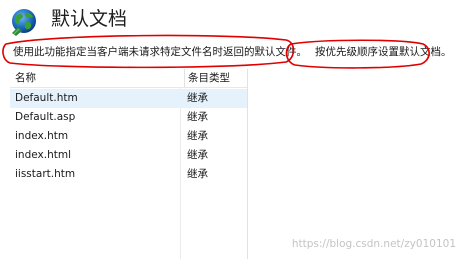 The width and height of the screenshot is (474, 259). What do you see at coordinates (160, 52) in the screenshot?
I see `description-part-1: 使用此功能指定当客户端未请求特定文件名时返回的默认文件。` at bounding box center [160, 52].